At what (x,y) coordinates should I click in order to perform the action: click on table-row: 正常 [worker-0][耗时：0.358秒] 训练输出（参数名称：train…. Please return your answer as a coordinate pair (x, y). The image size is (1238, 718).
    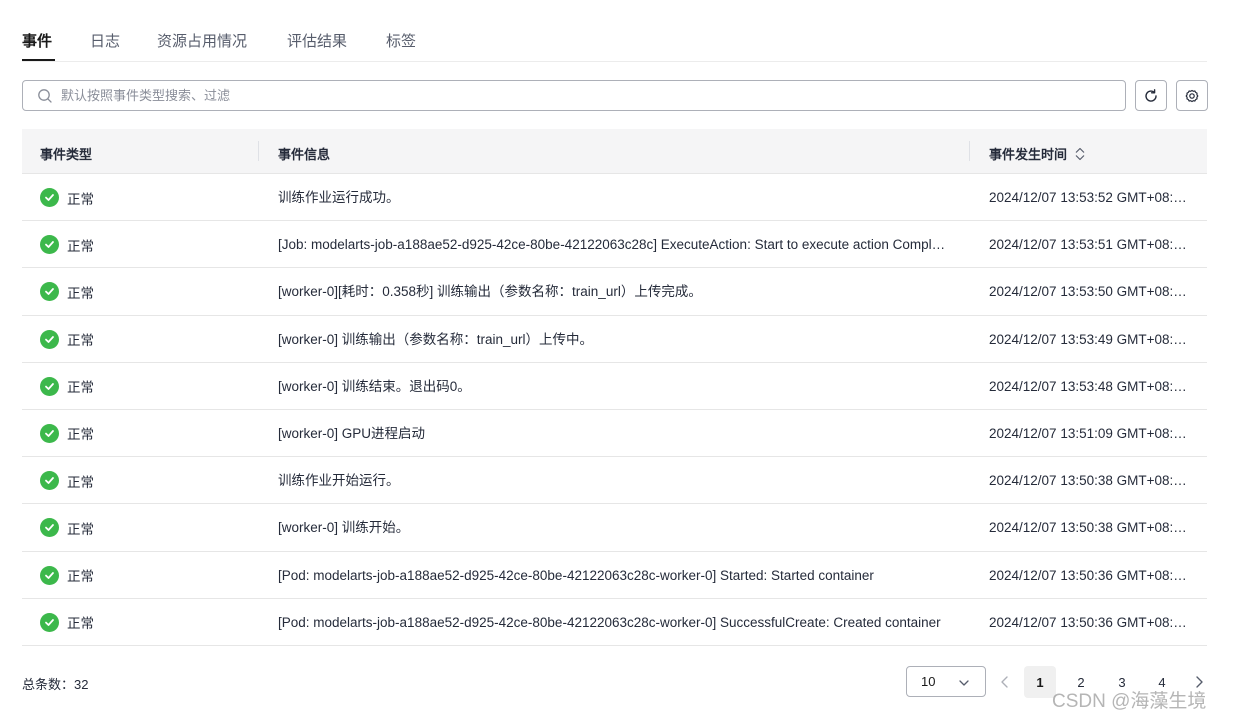
    Looking at the image, I should click on (614, 292).